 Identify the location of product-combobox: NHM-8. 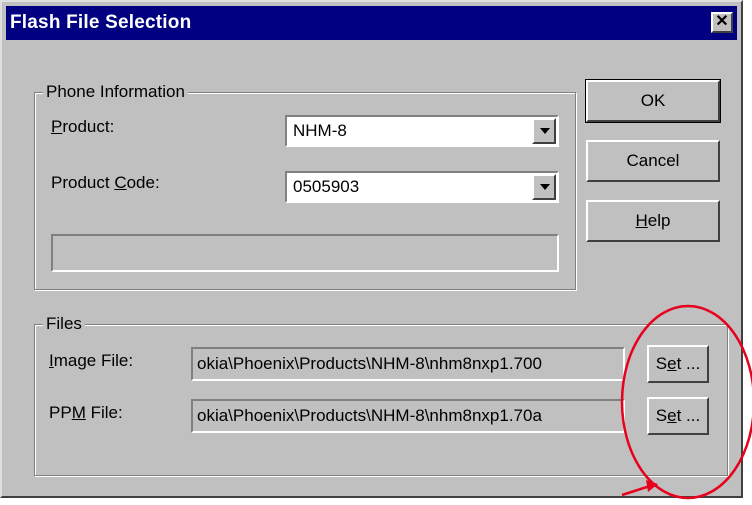
(422, 131).